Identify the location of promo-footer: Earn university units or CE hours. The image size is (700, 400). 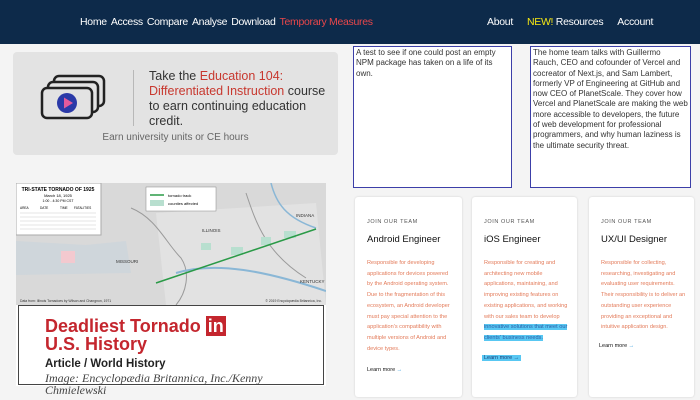
(175, 137).